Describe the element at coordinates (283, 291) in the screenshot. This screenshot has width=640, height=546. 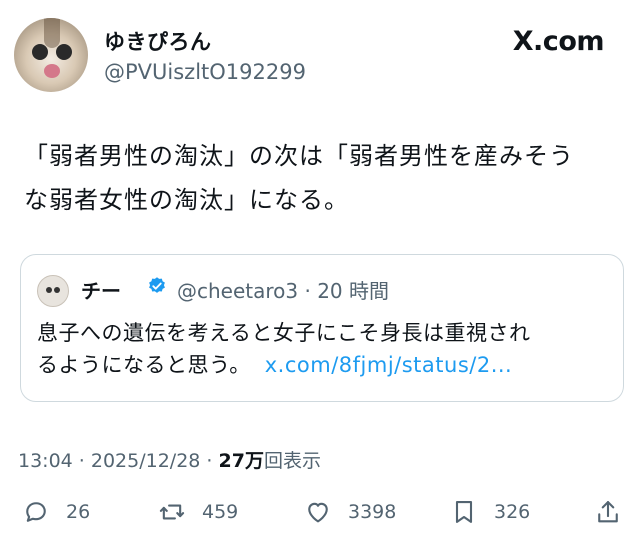
I see `quote-meta: @cheetaro3 · 20 時間` at that location.